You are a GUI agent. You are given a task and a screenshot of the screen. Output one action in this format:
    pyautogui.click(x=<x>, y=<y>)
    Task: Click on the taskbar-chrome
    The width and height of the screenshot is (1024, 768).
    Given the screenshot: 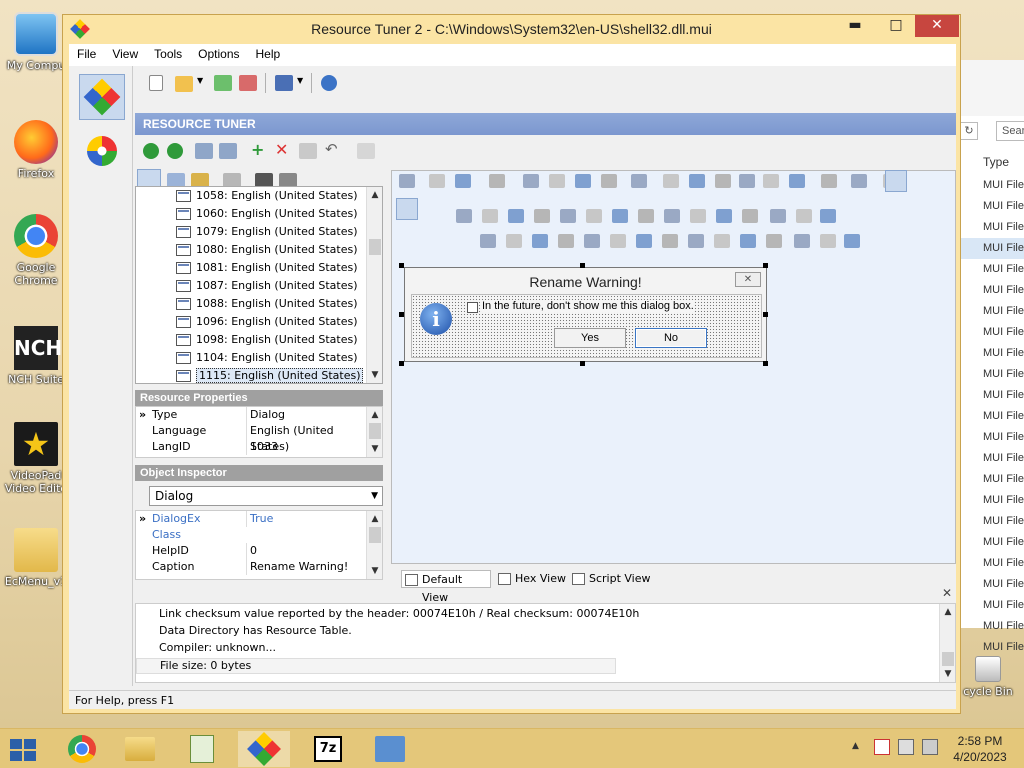 What is the action you would take?
    pyautogui.click(x=82, y=749)
    